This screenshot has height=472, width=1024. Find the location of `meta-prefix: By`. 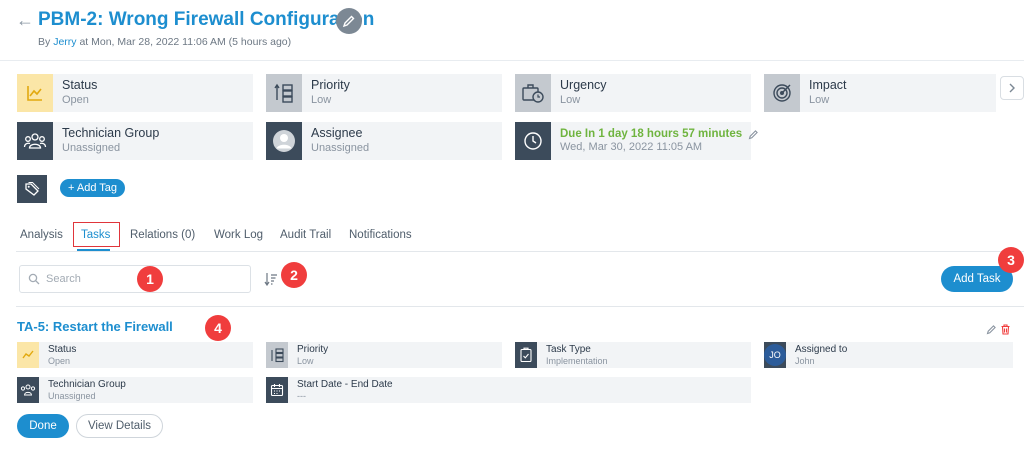

meta-prefix: By is located at coordinates (44, 42).